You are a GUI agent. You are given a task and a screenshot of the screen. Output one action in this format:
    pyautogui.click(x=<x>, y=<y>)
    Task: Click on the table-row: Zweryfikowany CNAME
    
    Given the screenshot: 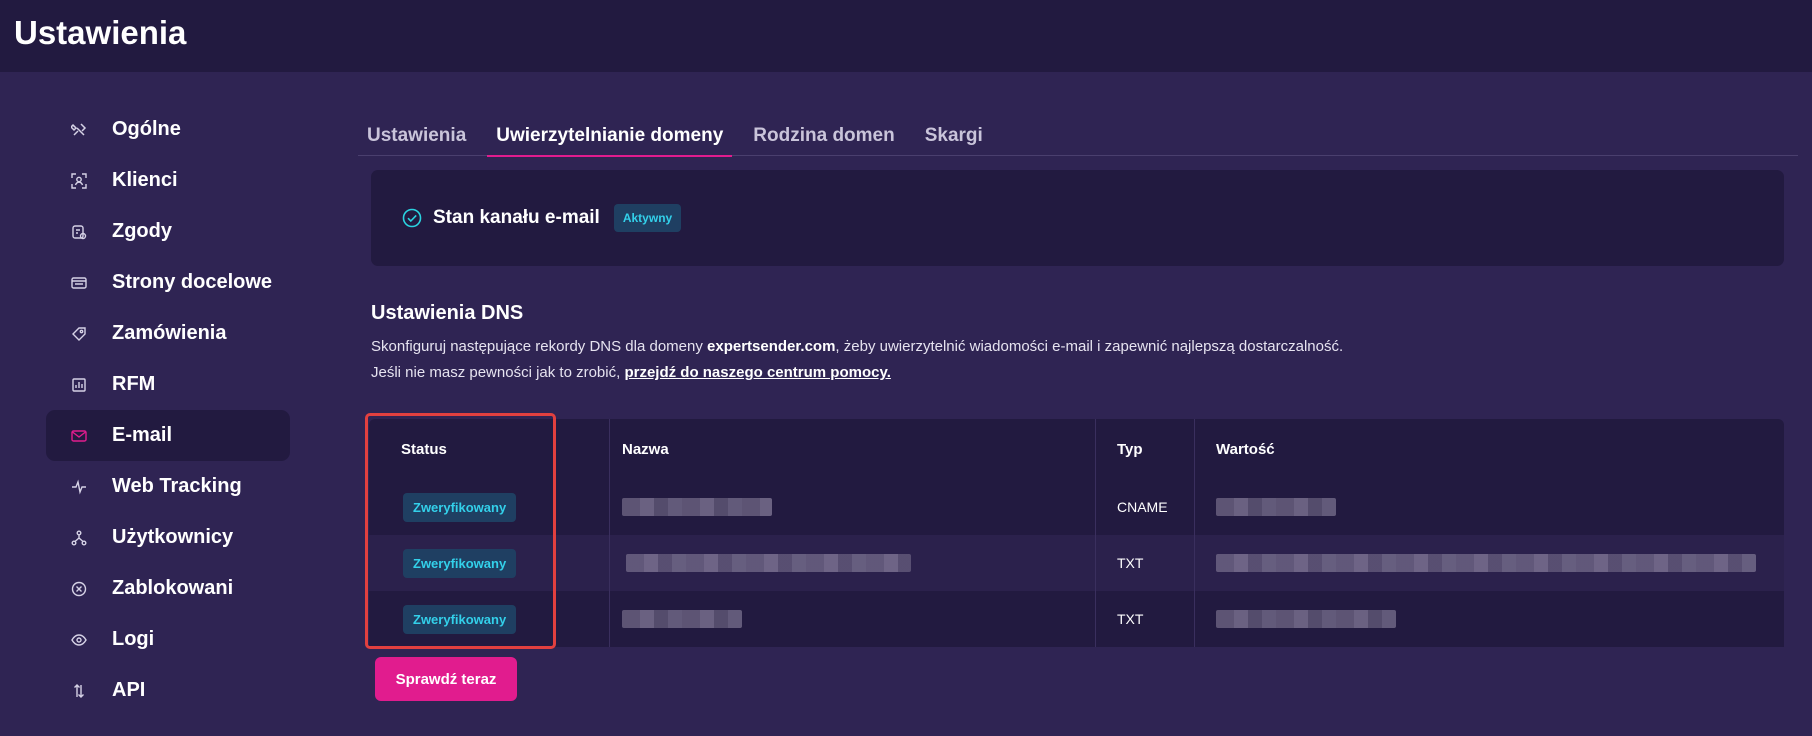 What is the action you would take?
    pyautogui.click(x=1076, y=507)
    